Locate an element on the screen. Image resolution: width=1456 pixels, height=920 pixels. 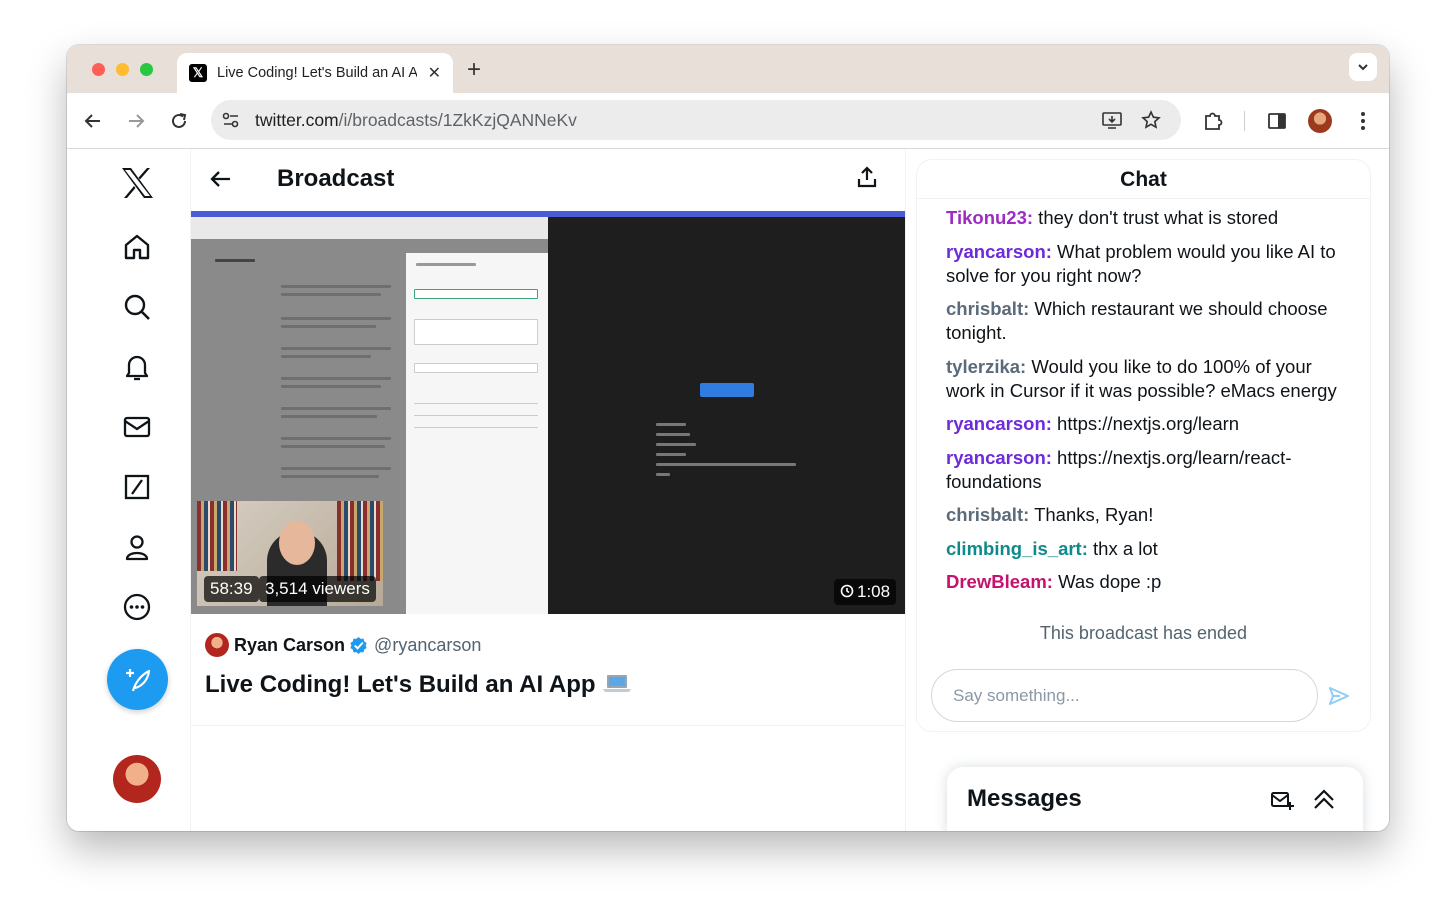
chat-message-text: Was dope :p is located at coordinates (1107, 581).